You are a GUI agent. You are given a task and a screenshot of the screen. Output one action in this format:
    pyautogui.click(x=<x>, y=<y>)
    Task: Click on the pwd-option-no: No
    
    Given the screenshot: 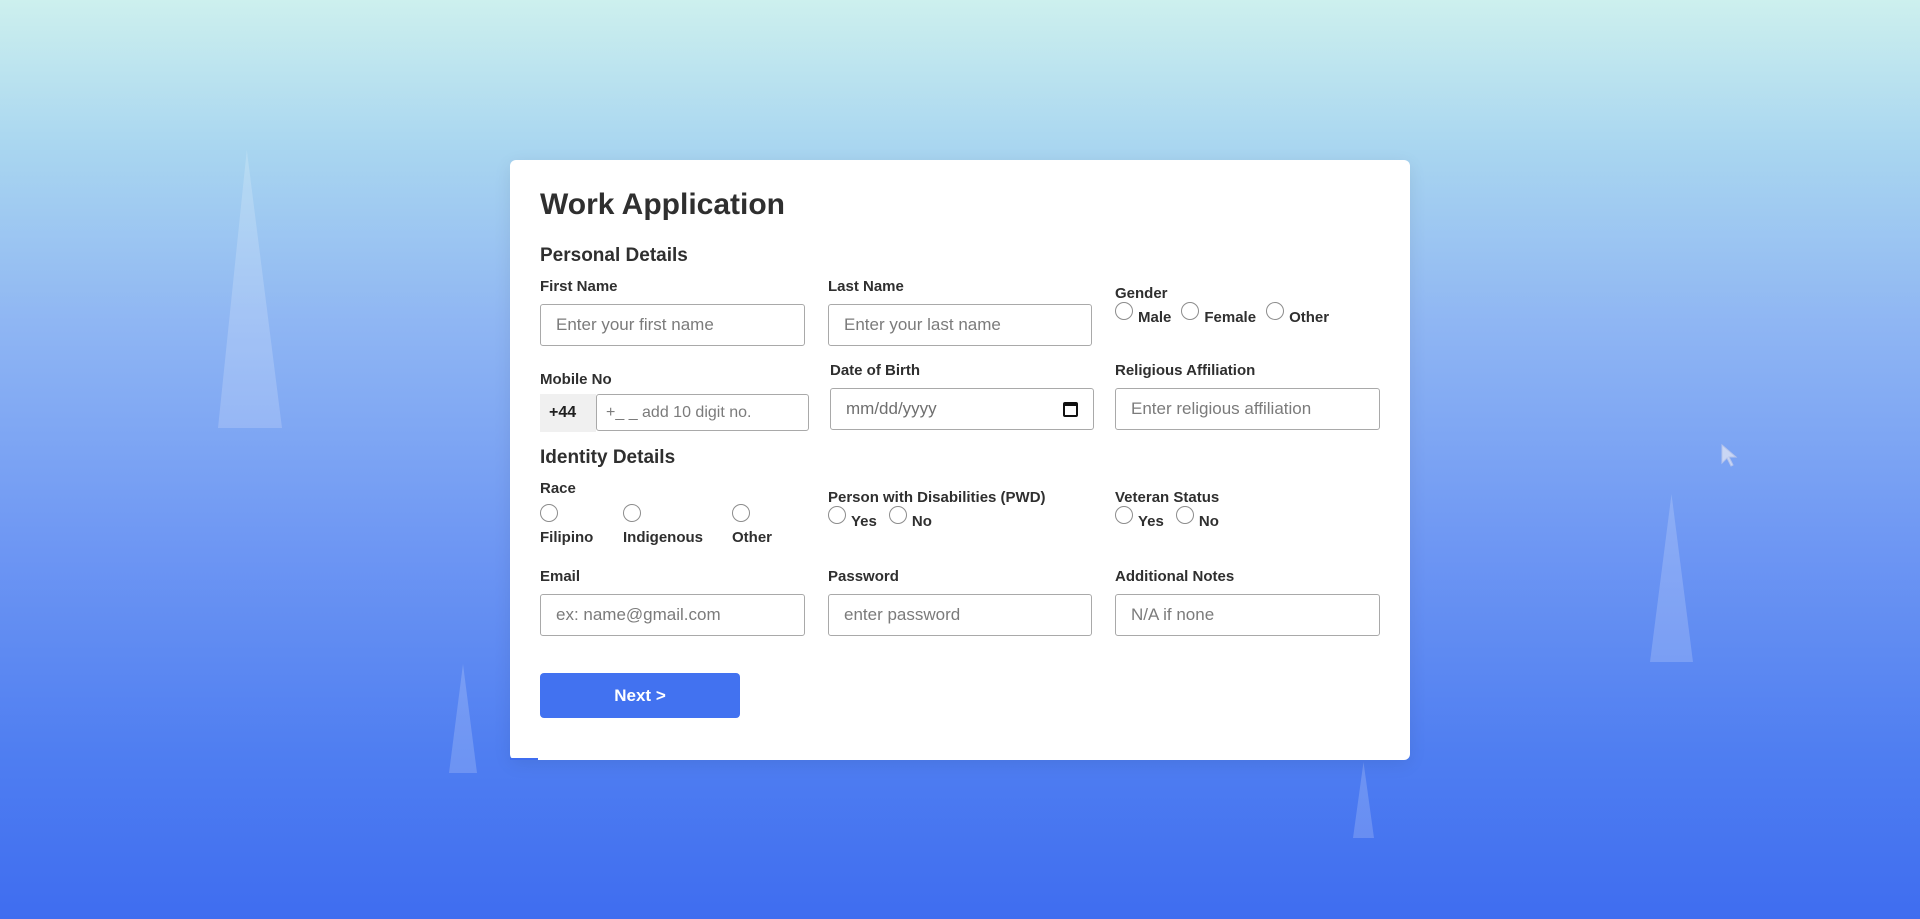 What is the action you would take?
    pyautogui.click(x=910, y=518)
    